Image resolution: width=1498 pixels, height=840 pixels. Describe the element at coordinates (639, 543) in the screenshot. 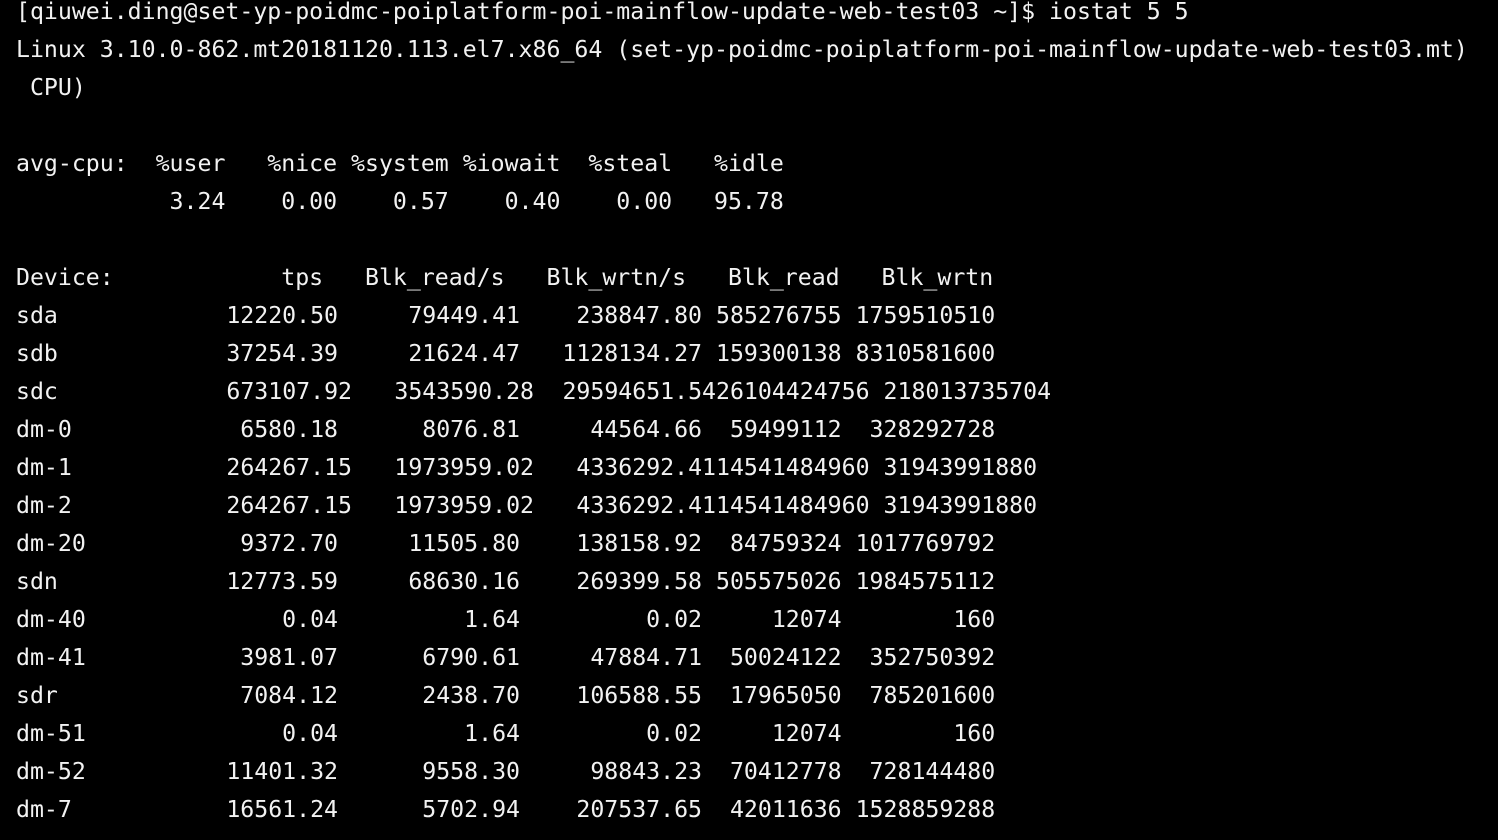

I see `blk-wrtn-s-value: 138158.92` at that location.